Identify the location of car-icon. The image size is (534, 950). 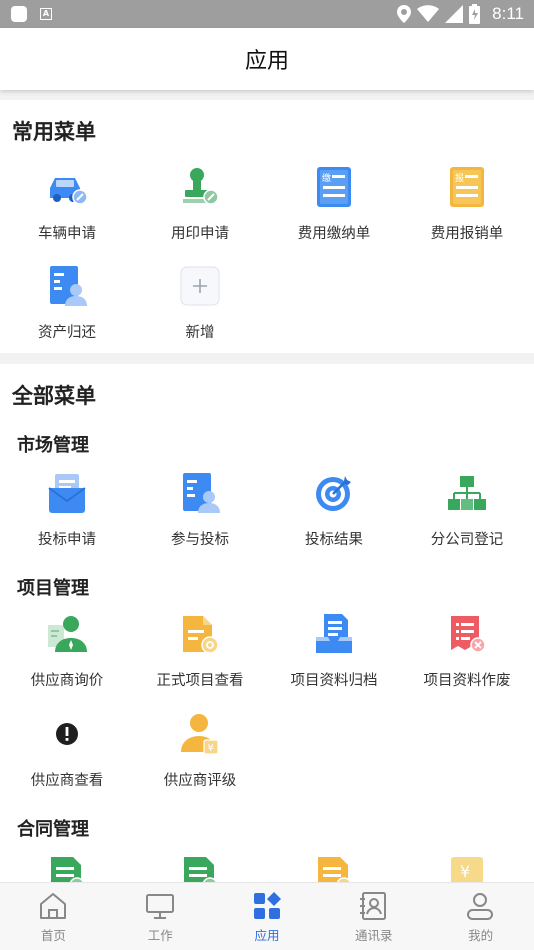
(68, 191).